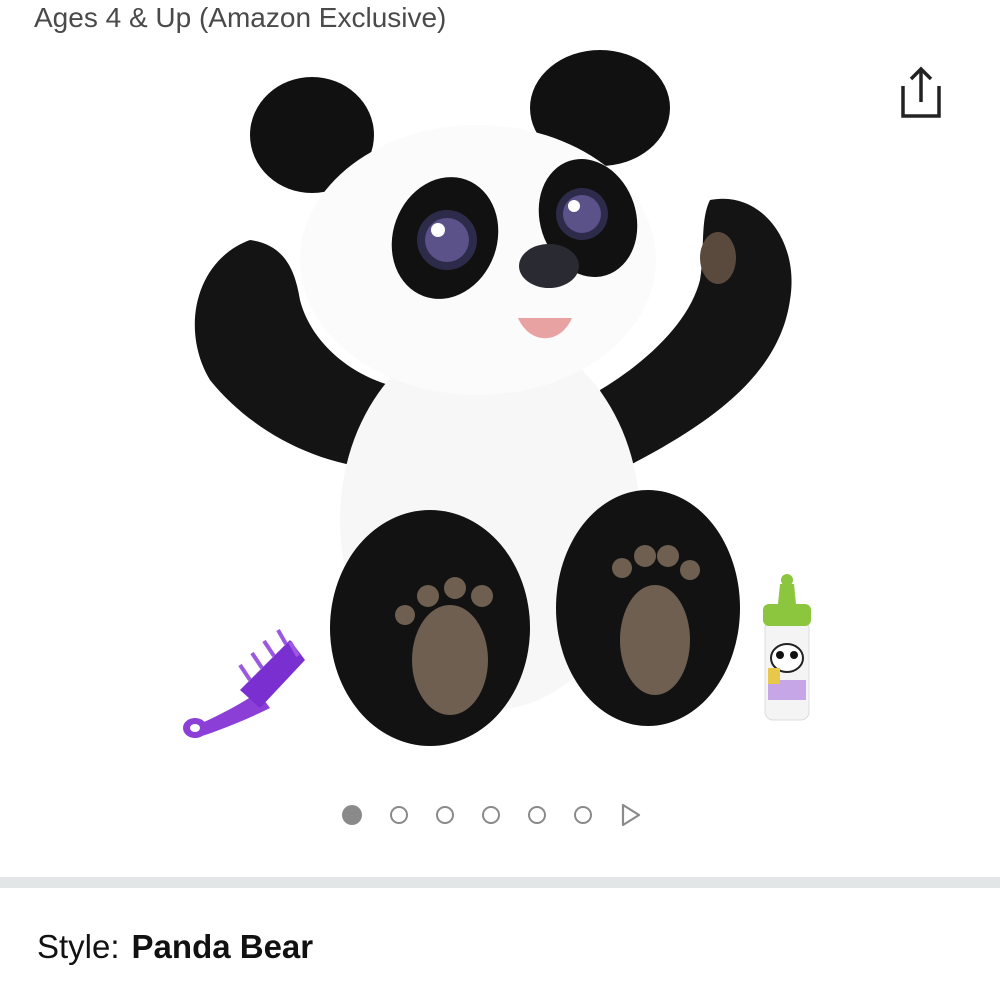  What do you see at coordinates (500, 882) in the screenshot?
I see `section-divider` at bounding box center [500, 882].